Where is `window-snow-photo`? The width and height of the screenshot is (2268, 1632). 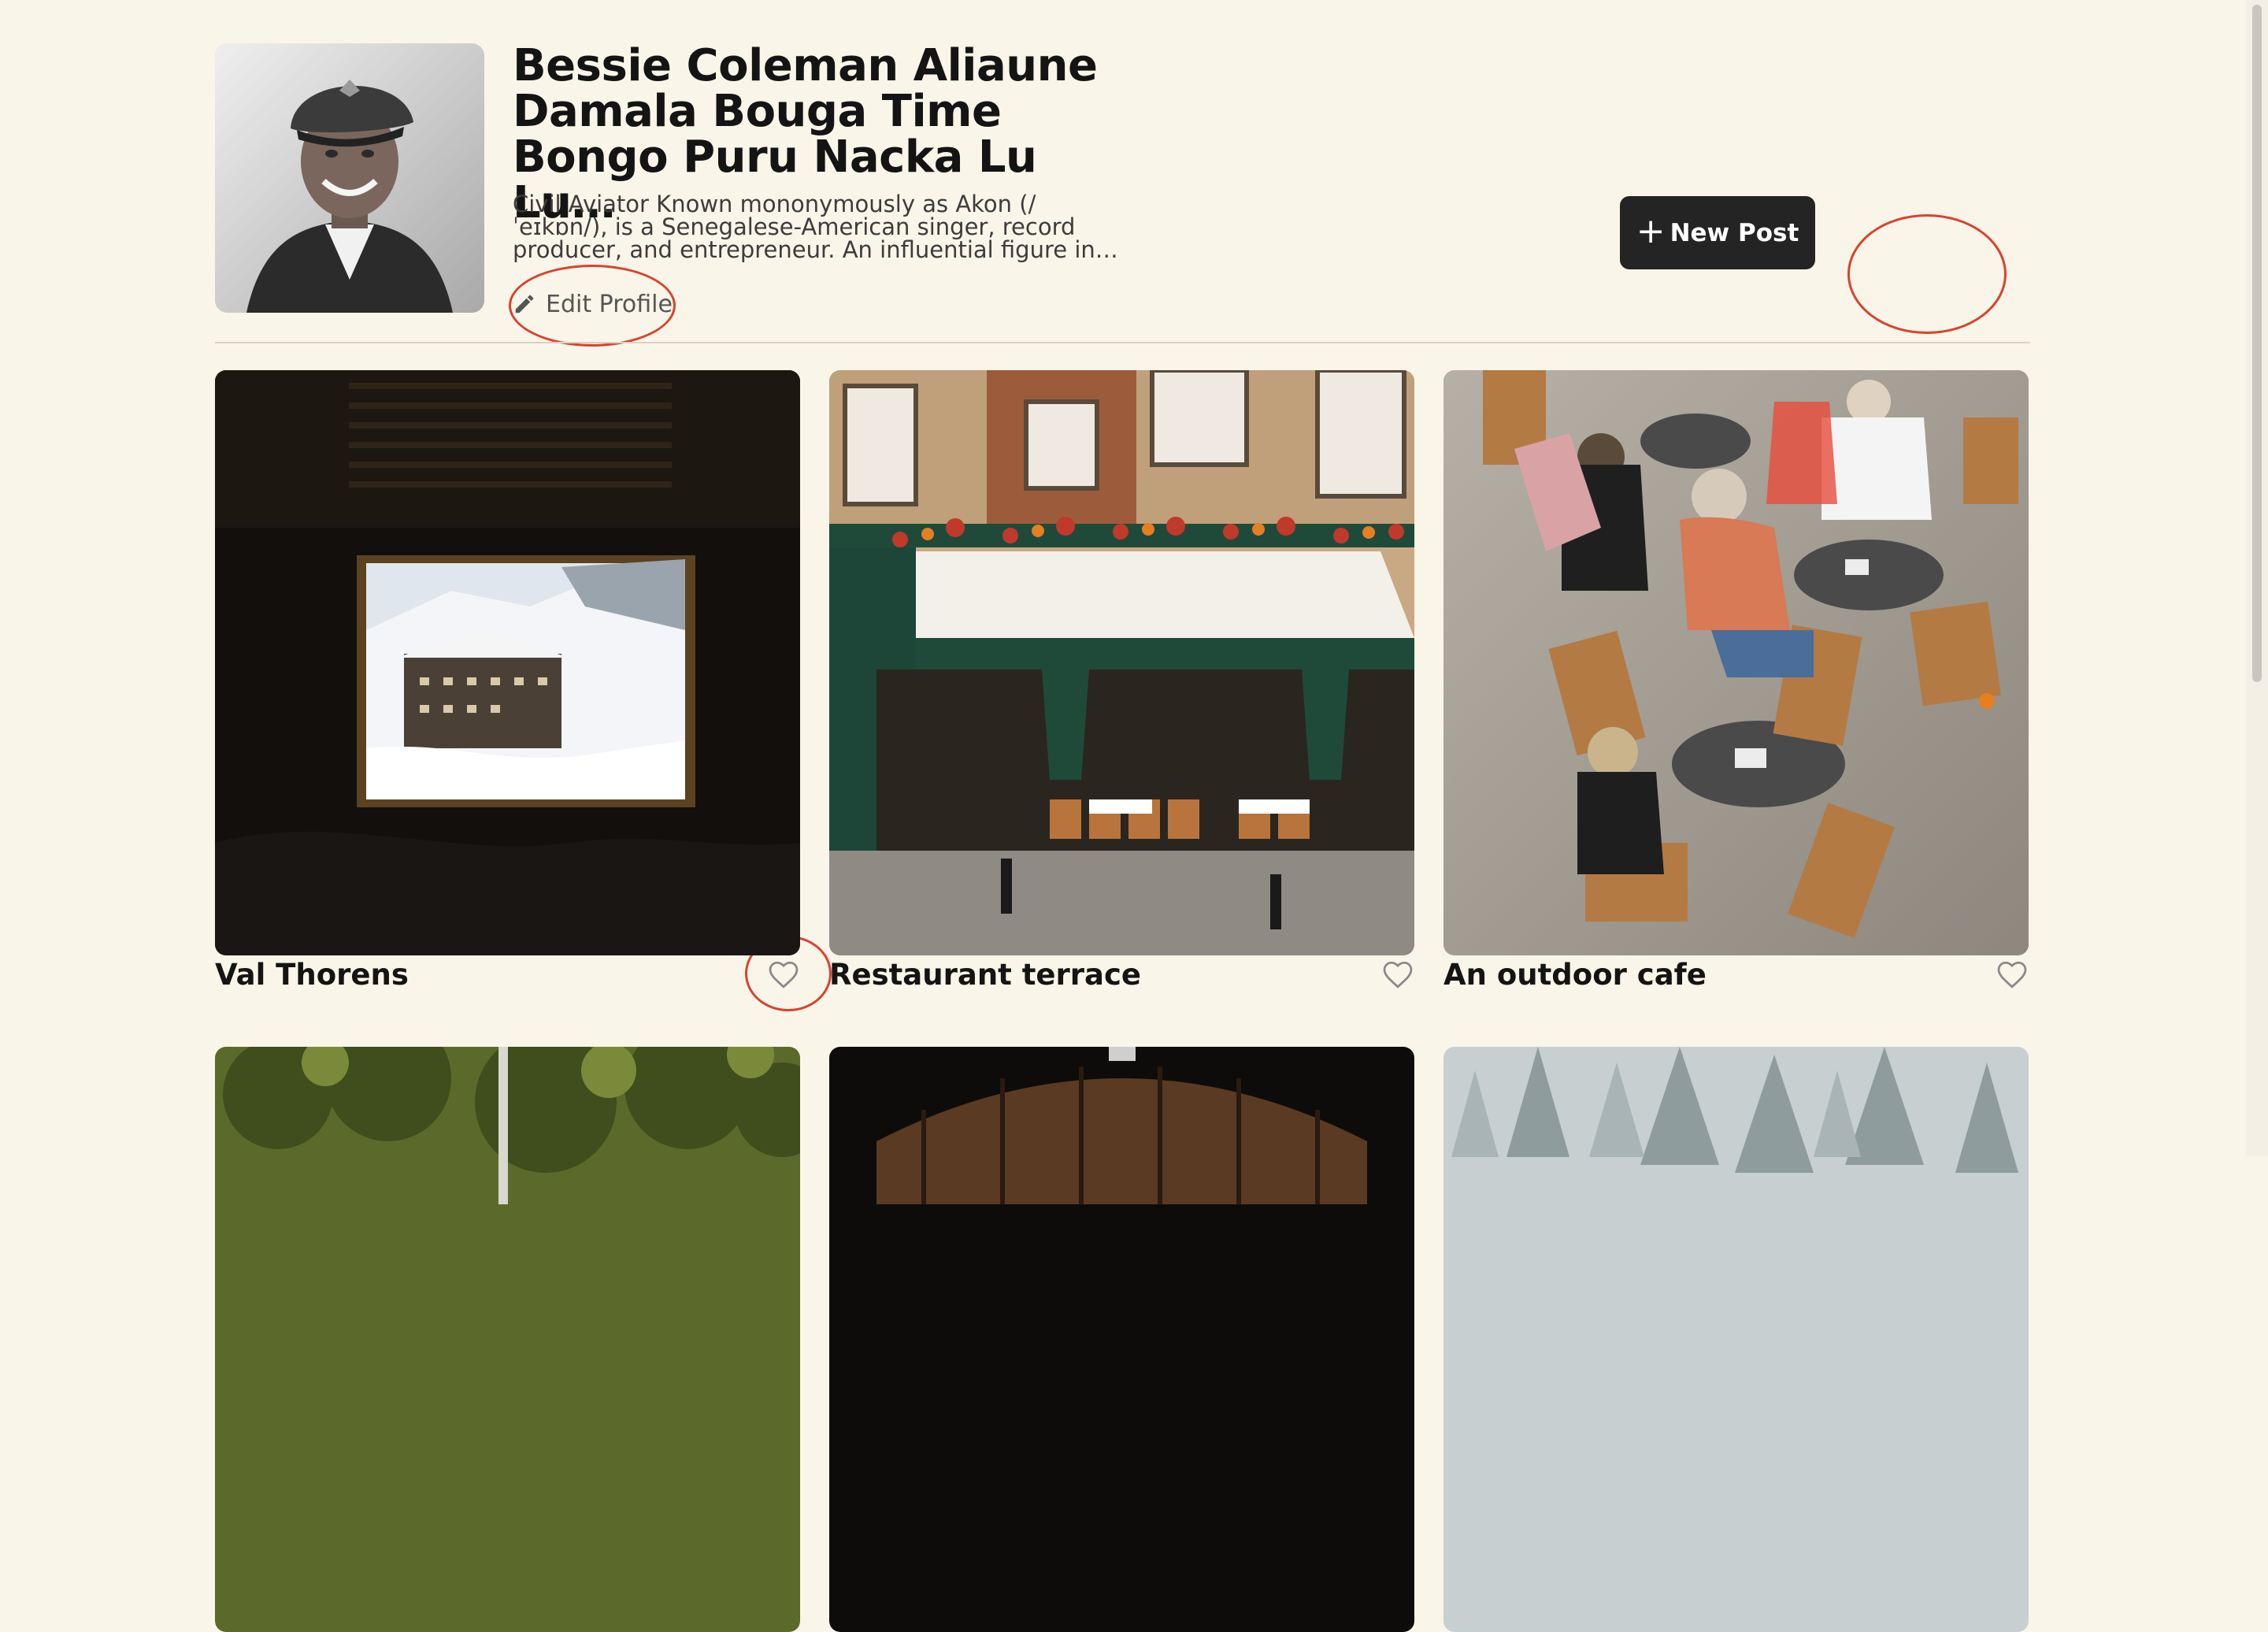 window-snow-photo is located at coordinates (507, 662).